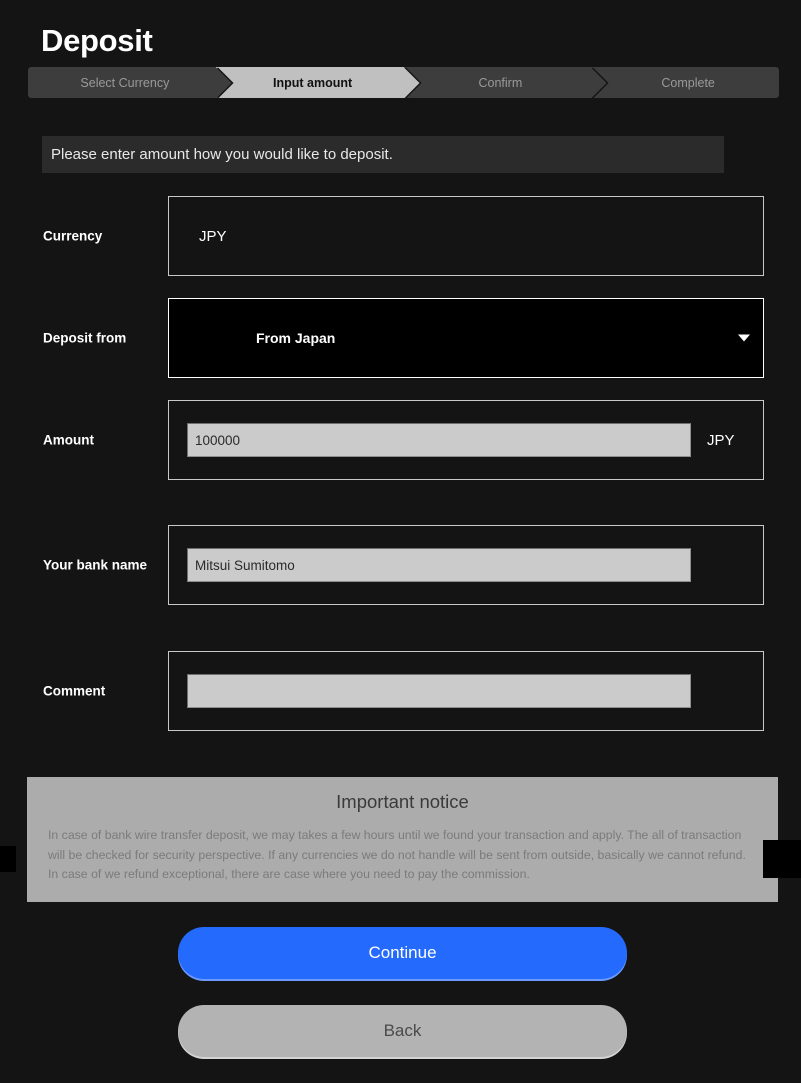 The width and height of the screenshot is (801, 1083). Describe the element at coordinates (73, 236) in the screenshot. I see `currency-label: Currency` at that location.